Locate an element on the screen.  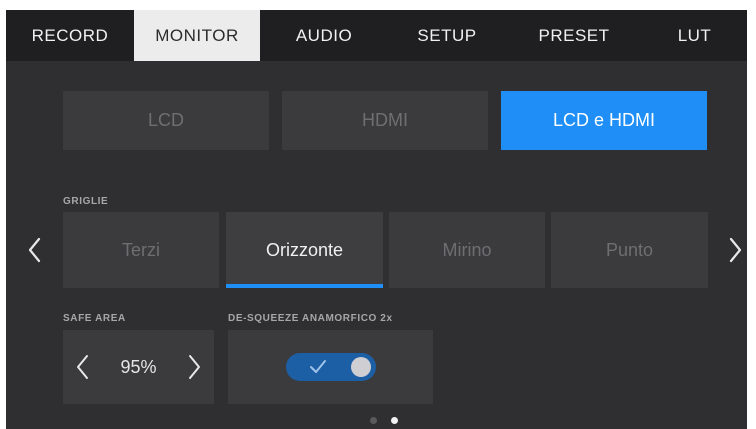
grid-option-label: Terzi is located at coordinates (140, 249).